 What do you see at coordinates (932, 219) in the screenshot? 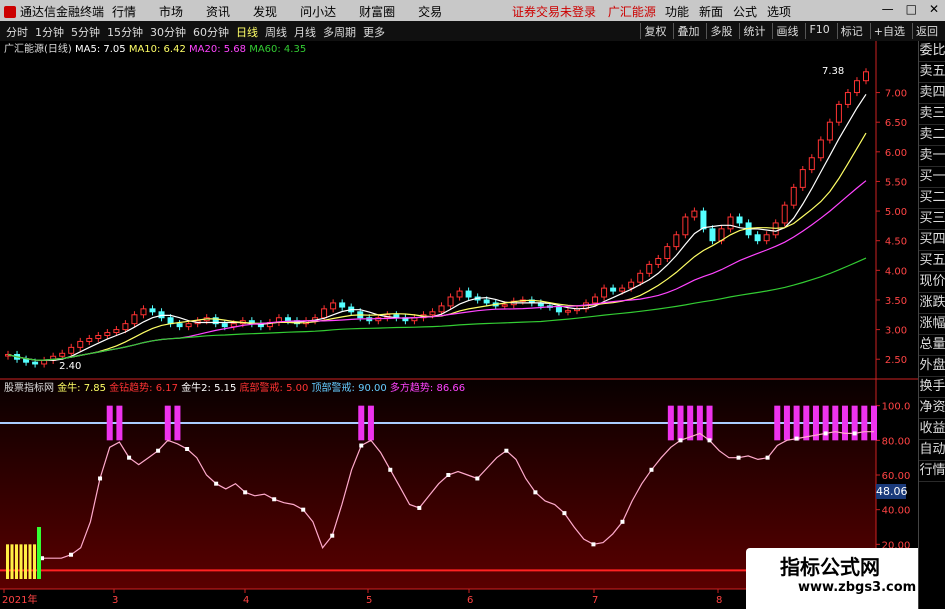
I see `sidebar-item: 买三` at bounding box center [932, 219].